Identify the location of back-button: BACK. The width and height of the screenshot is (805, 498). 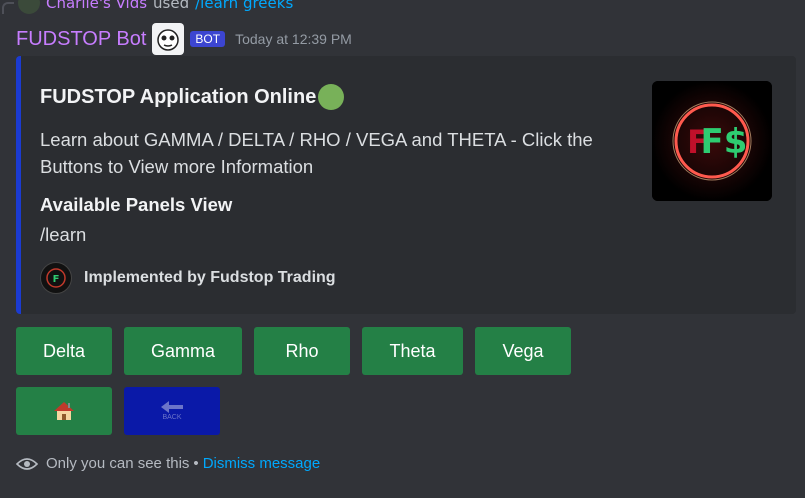
(172, 411).